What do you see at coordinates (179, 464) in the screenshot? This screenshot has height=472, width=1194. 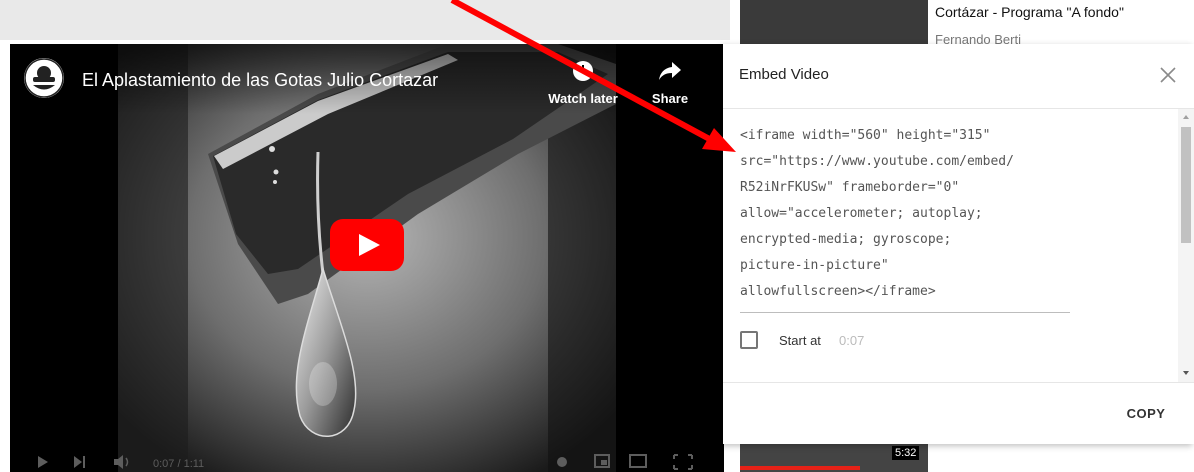 I see `time-display: 0:07 / 1:11` at bounding box center [179, 464].